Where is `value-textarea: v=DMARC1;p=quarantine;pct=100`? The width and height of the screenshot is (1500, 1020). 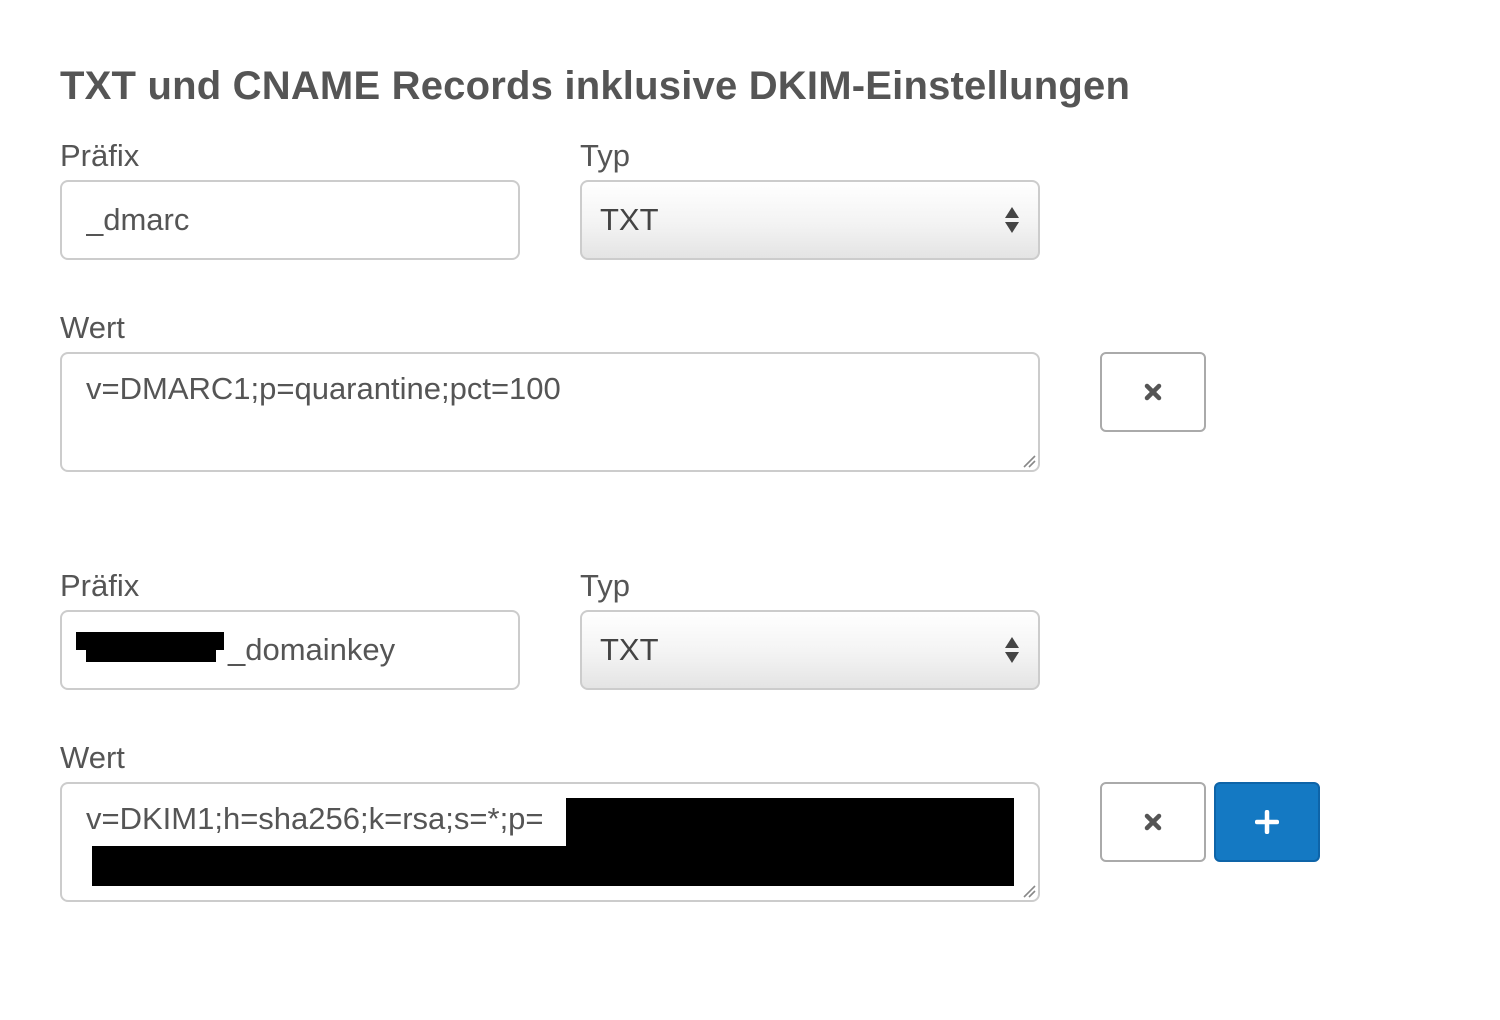
value-textarea: v=DMARC1;p=quarantine;pct=100 is located at coordinates (550, 412).